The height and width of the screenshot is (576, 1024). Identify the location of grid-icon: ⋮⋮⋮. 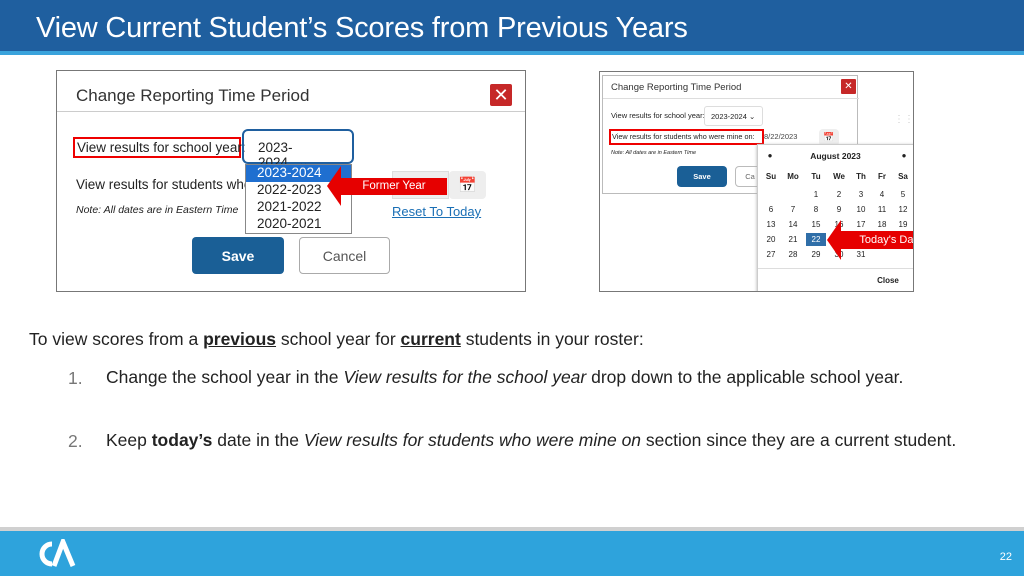
(904, 119).